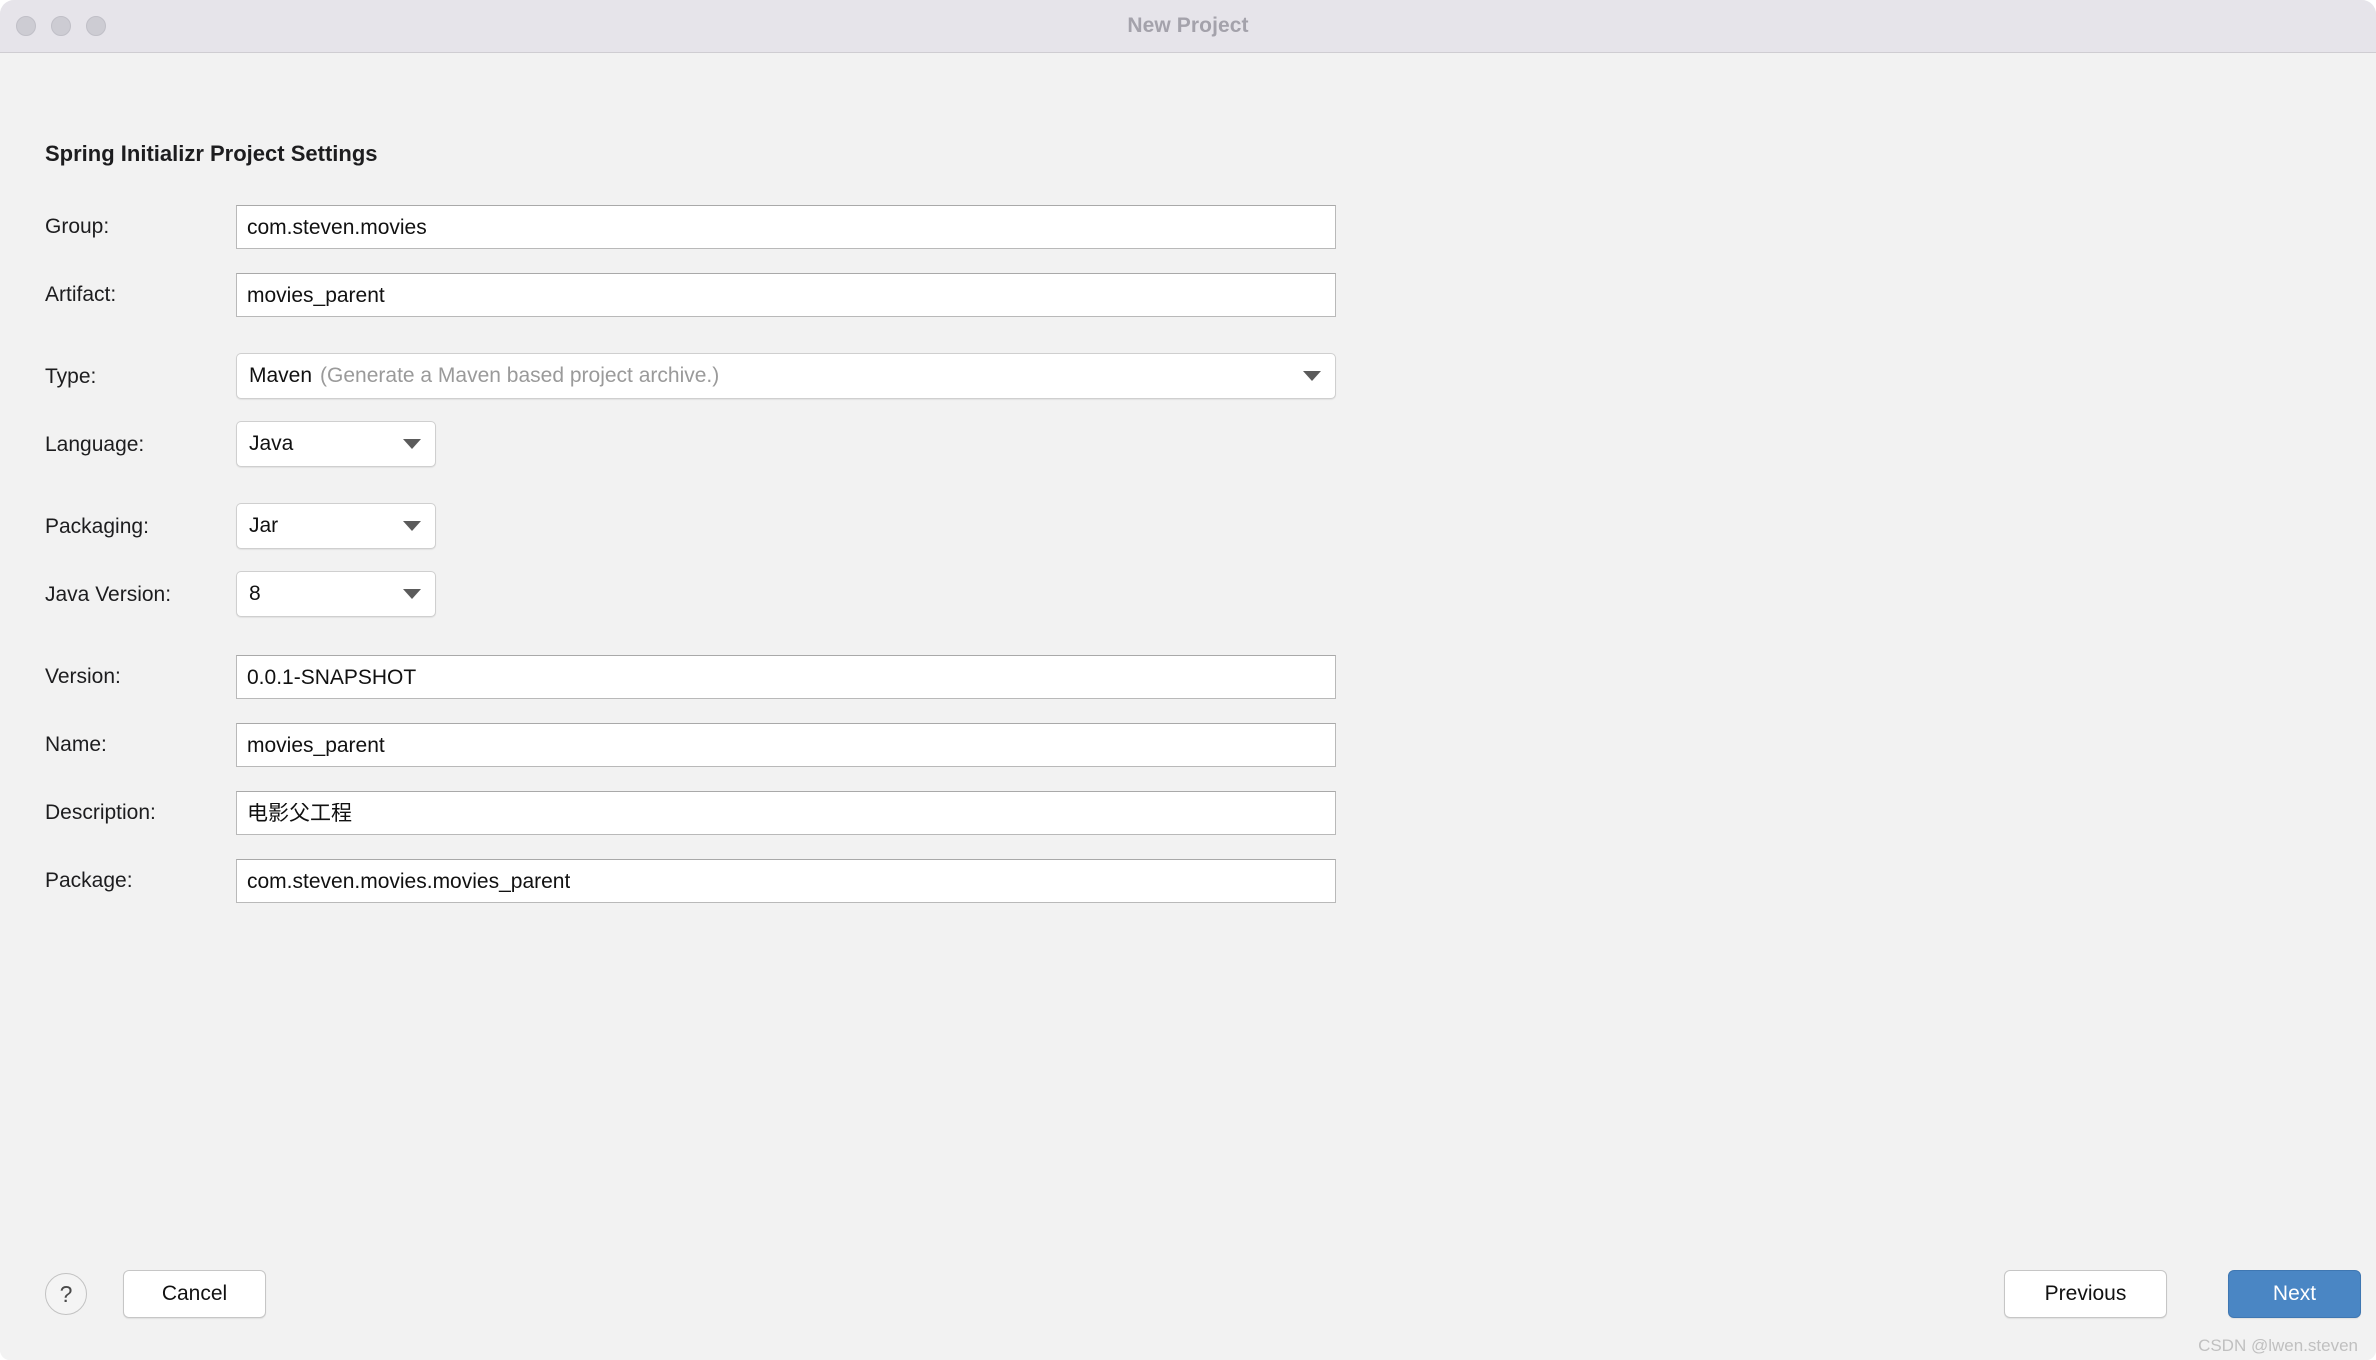 The width and height of the screenshot is (2376, 1360). Describe the element at coordinates (97, 526) in the screenshot. I see `packaging-label: Packaging:` at that location.